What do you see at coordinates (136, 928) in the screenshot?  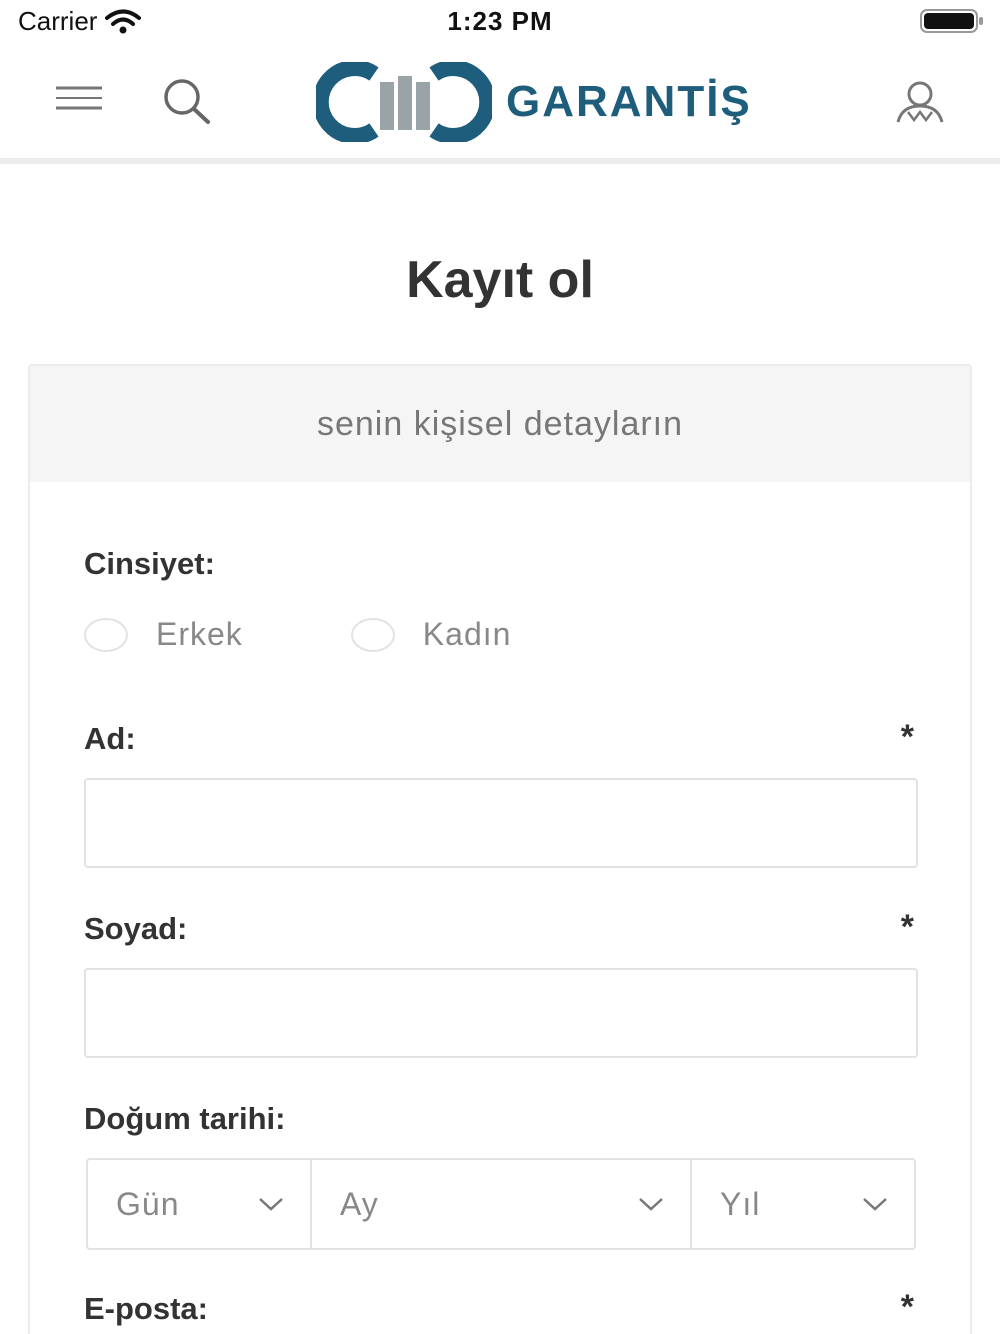 I see `last-name-label: Soyad:` at bounding box center [136, 928].